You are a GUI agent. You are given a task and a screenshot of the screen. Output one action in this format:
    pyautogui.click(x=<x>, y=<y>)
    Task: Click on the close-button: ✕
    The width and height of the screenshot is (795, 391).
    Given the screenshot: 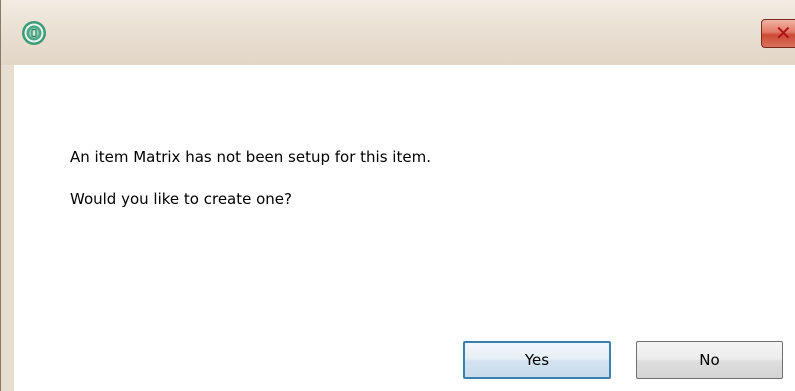 What is the action you would take?
    pyautogui.click(x=778, y=33)
    